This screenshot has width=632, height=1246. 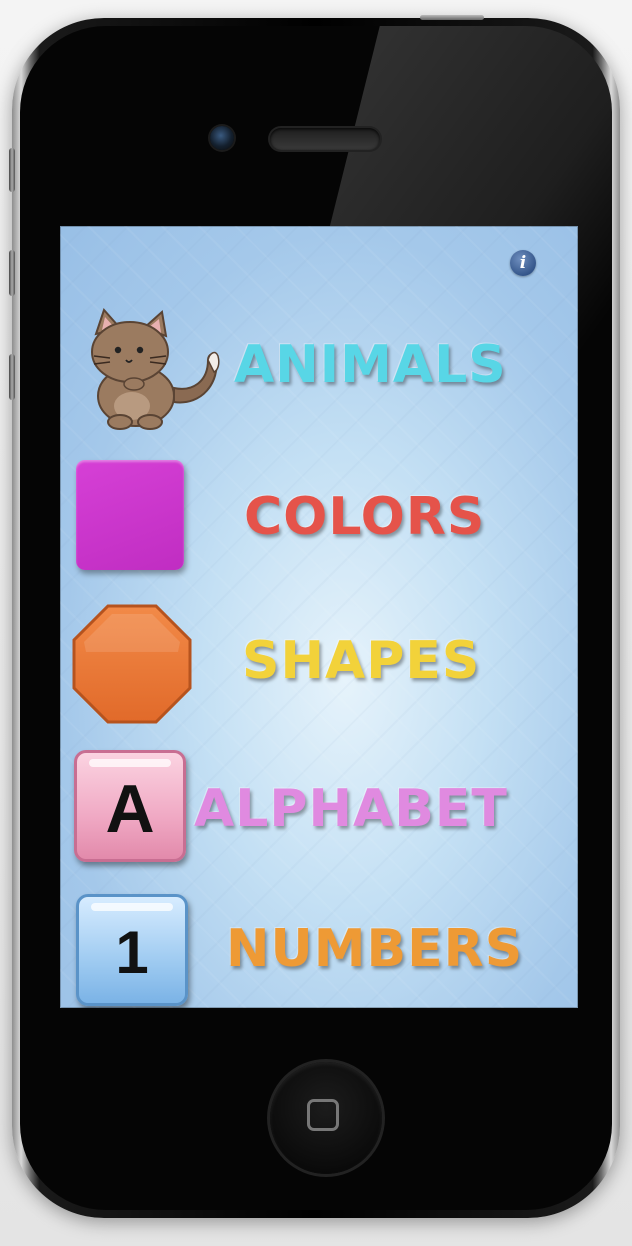 I want to click on home-square-icon, so click(x=323, y=1115).